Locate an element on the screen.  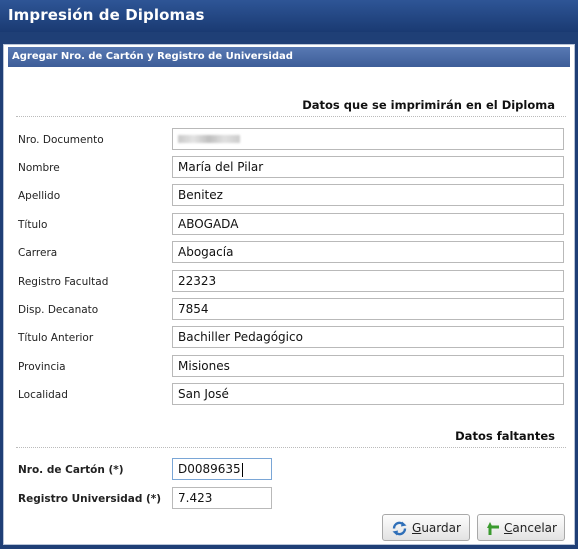
label-registro-universidad: Registro Universidad (*) is located at coordinates (90, 499).